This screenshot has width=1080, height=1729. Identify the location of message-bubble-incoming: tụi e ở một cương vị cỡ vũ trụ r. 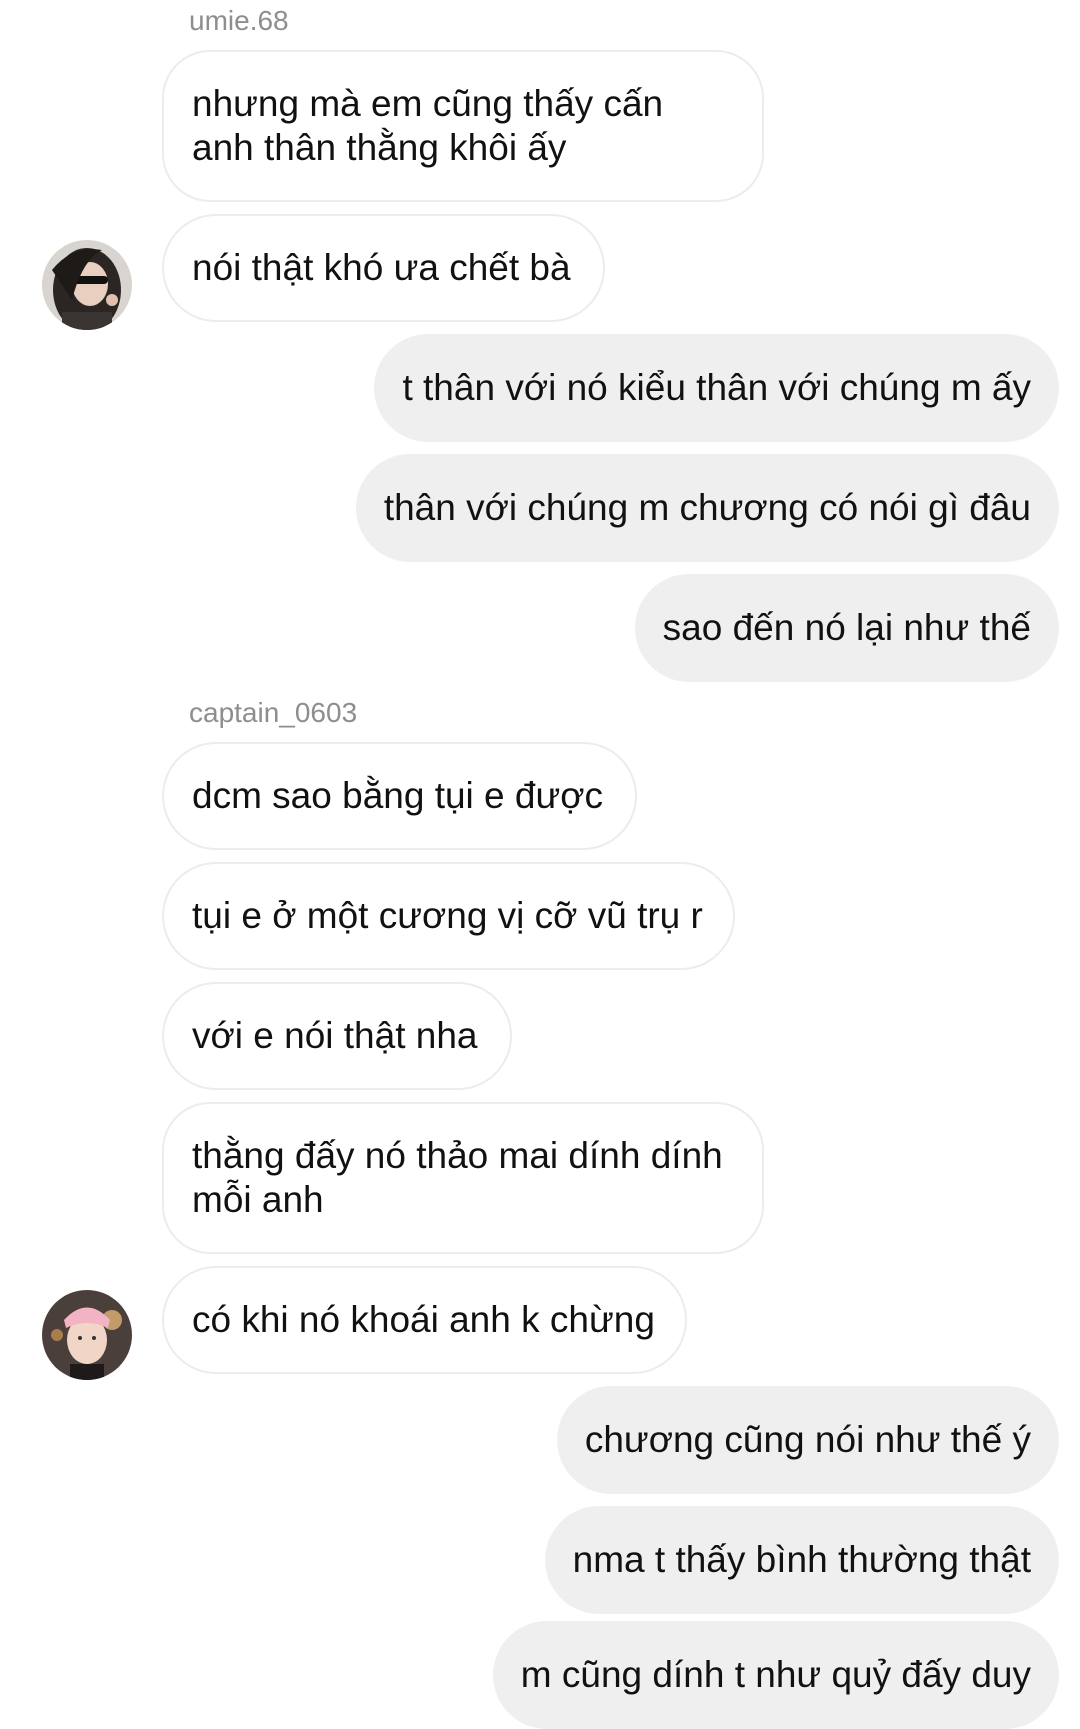
(448, 916).